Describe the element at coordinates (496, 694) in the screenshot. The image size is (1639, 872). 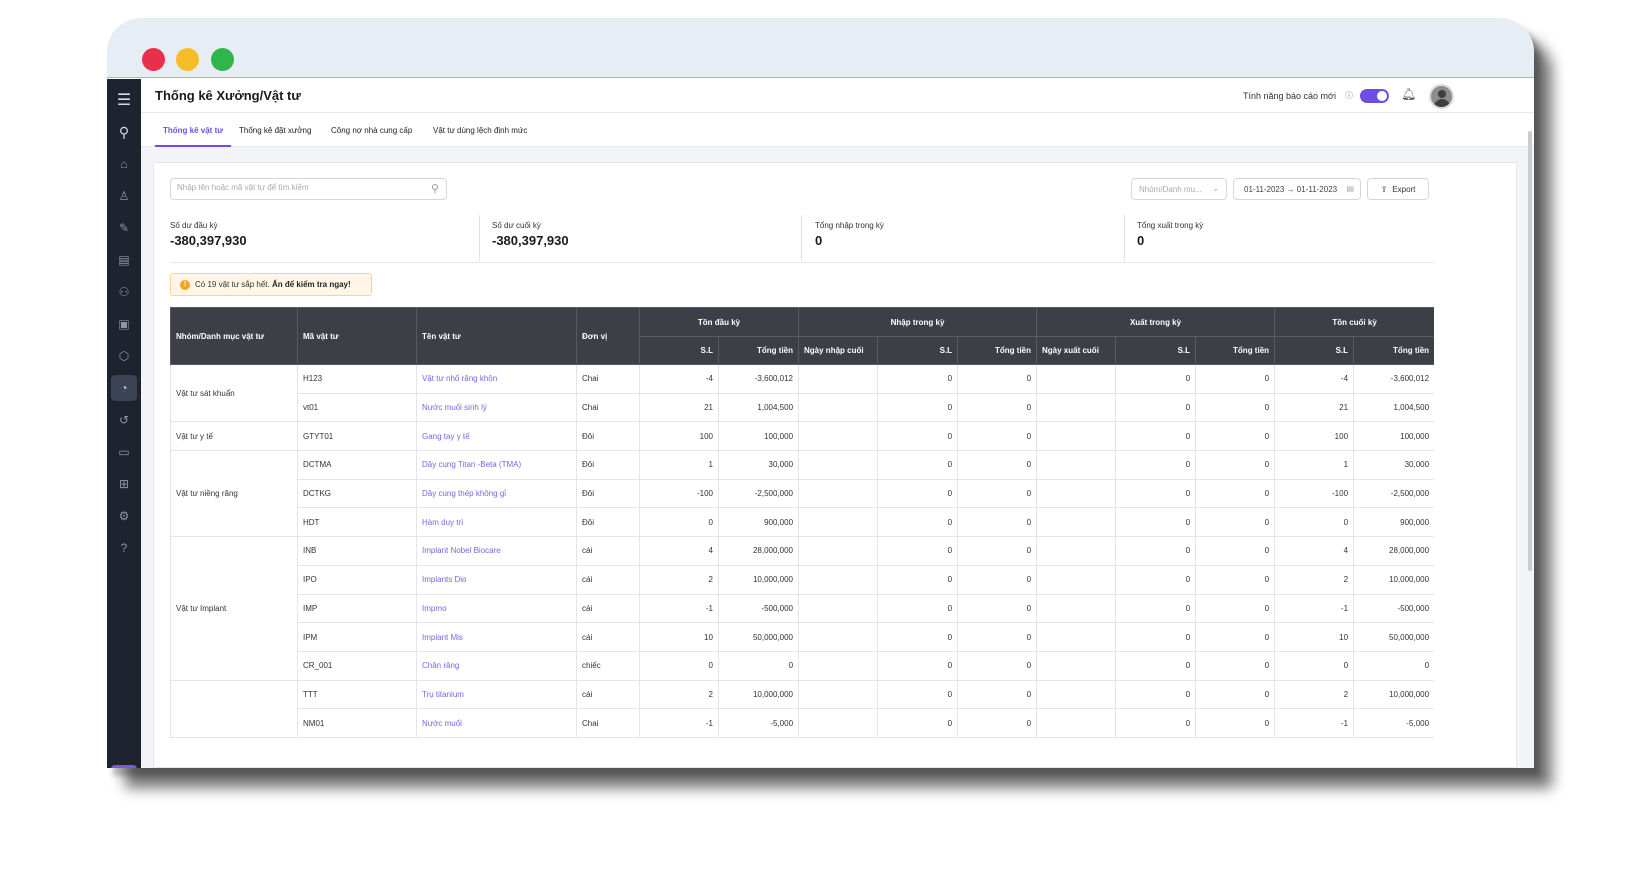
I see `cell-name: Trụ titanium` at that location.